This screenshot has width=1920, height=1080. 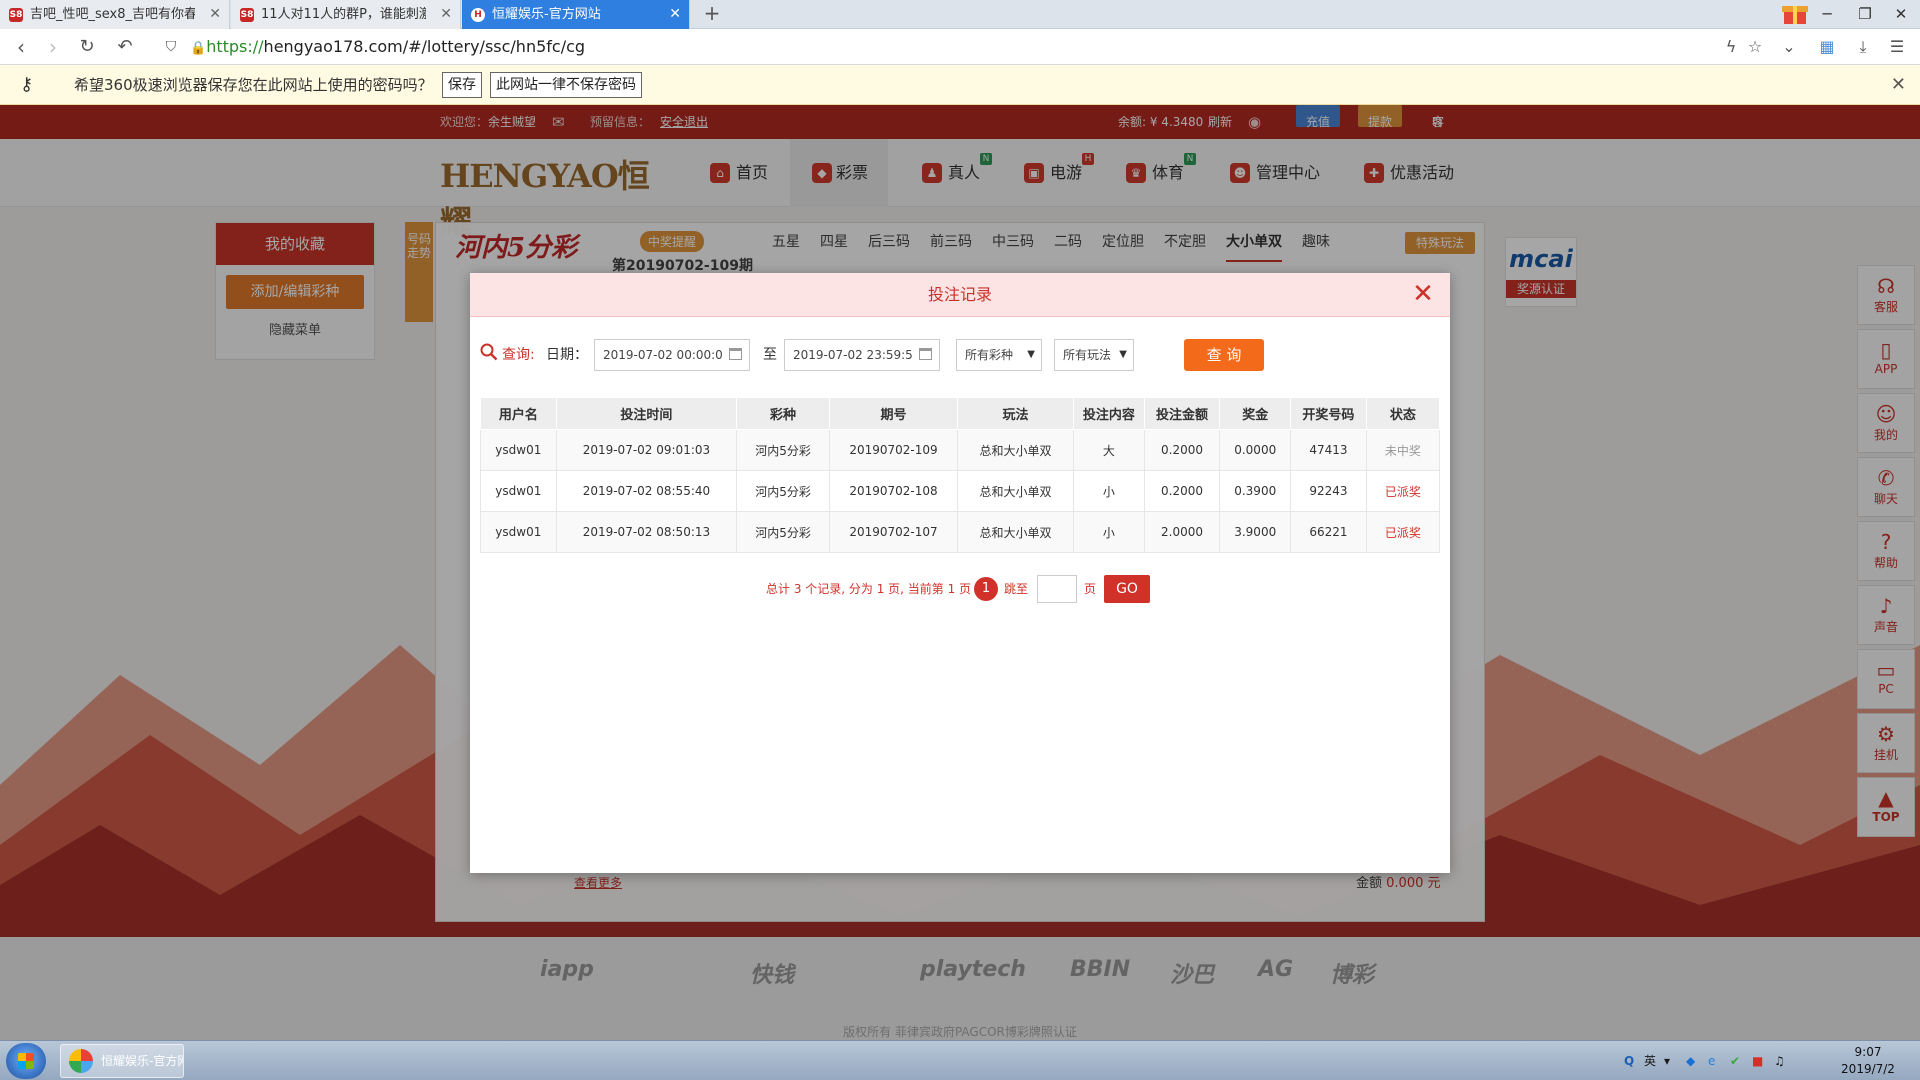 I want to click on restore-icon: ❐, so click(x=1865, y=14).